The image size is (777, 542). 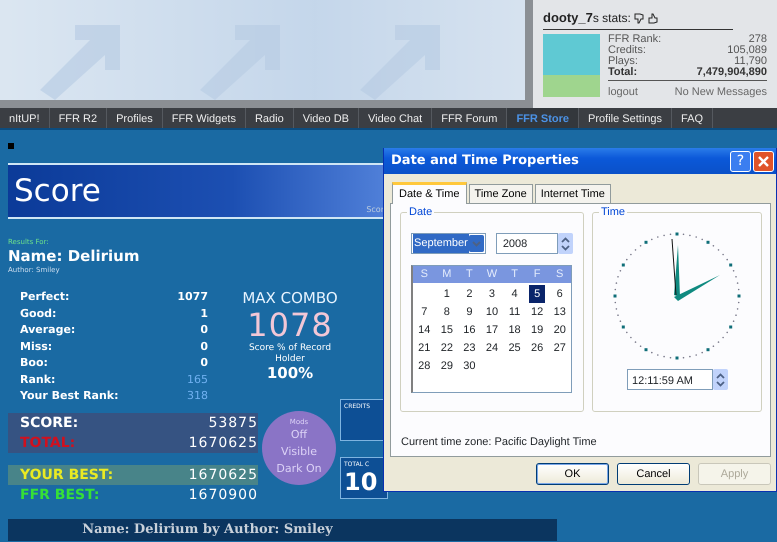 I want to click on stat-value: 165, so click(x=197, y=380).